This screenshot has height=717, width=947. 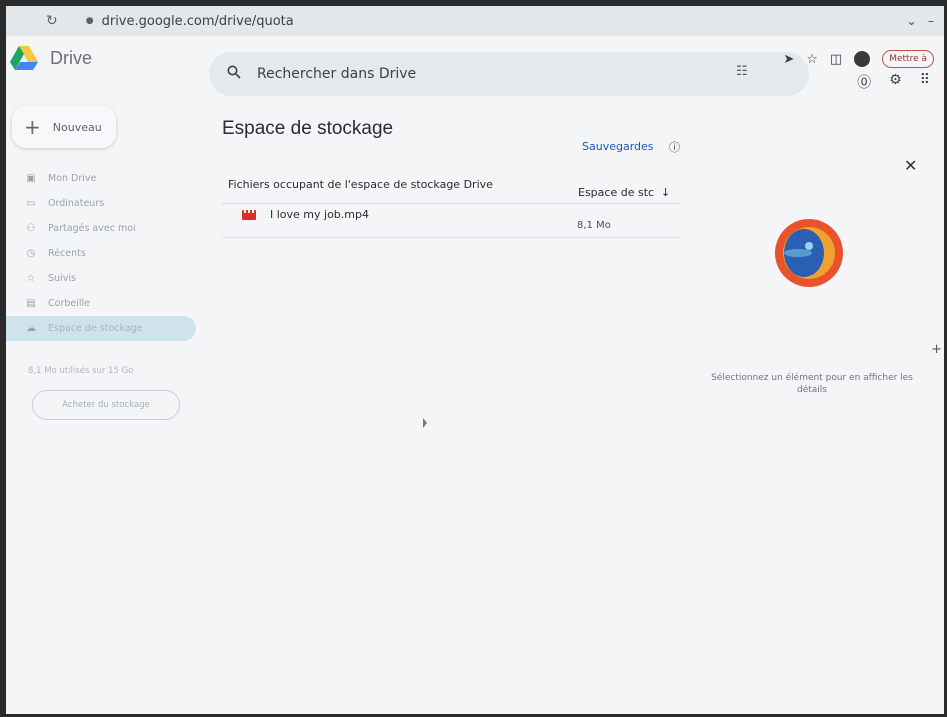 What do you see at coordinates (425, 423) in the screenshot?
I see `mouse-cursor-icon` at bounding box center [425, 423].